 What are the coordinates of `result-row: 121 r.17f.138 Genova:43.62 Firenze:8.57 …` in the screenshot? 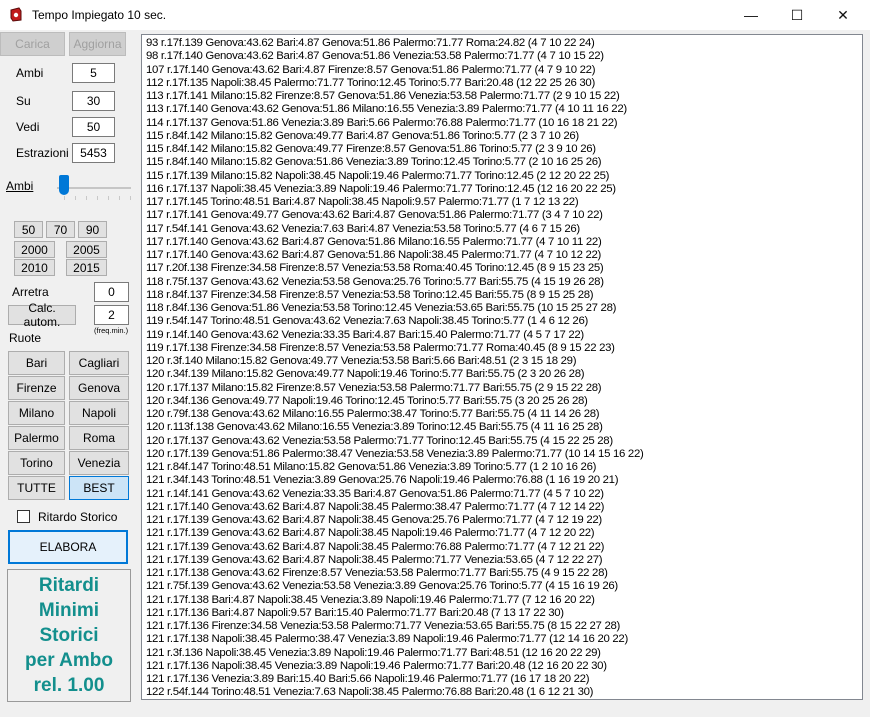 It's located at (502, 573).